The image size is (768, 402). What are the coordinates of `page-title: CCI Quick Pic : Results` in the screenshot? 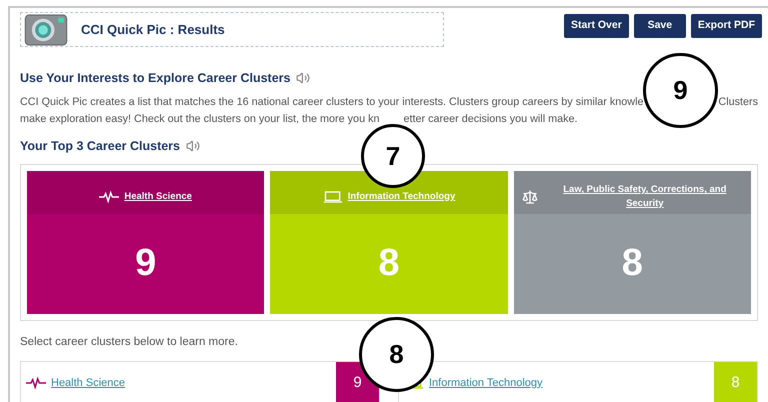 It's located at (153, 29).